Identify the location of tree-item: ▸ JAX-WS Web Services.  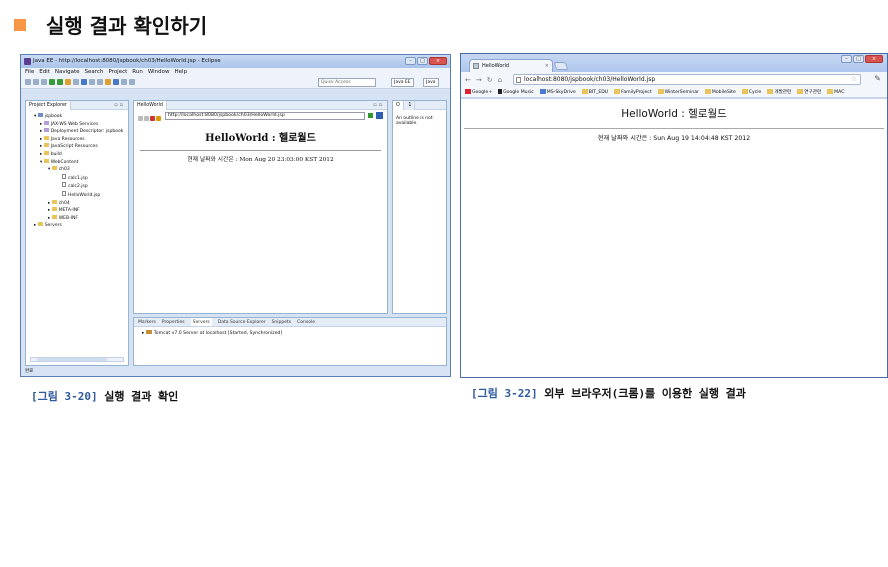
(77, 124).